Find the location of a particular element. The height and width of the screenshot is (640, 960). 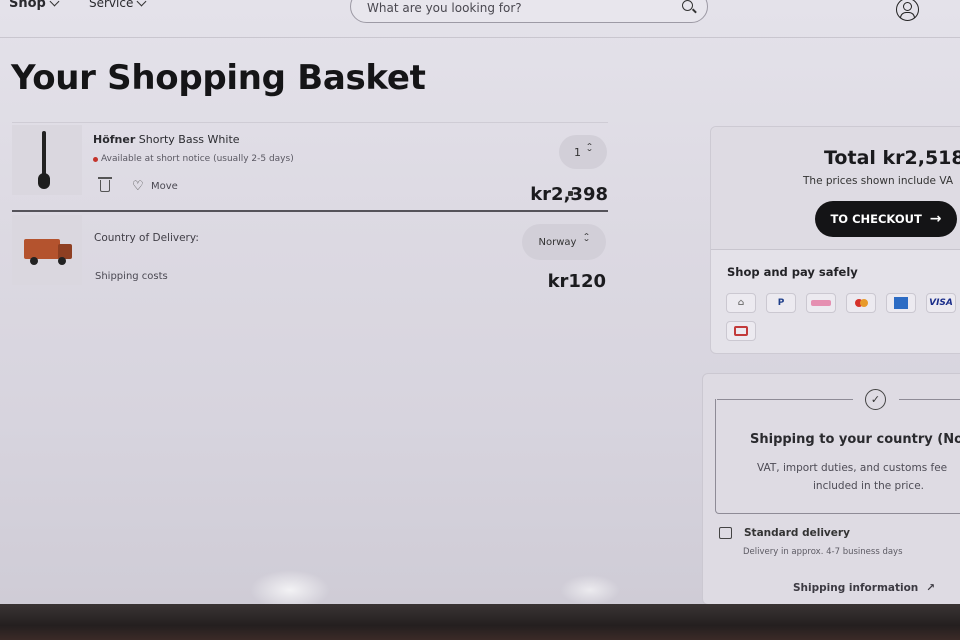

arrow-right-icon: → is located at coordinates (935, 219).